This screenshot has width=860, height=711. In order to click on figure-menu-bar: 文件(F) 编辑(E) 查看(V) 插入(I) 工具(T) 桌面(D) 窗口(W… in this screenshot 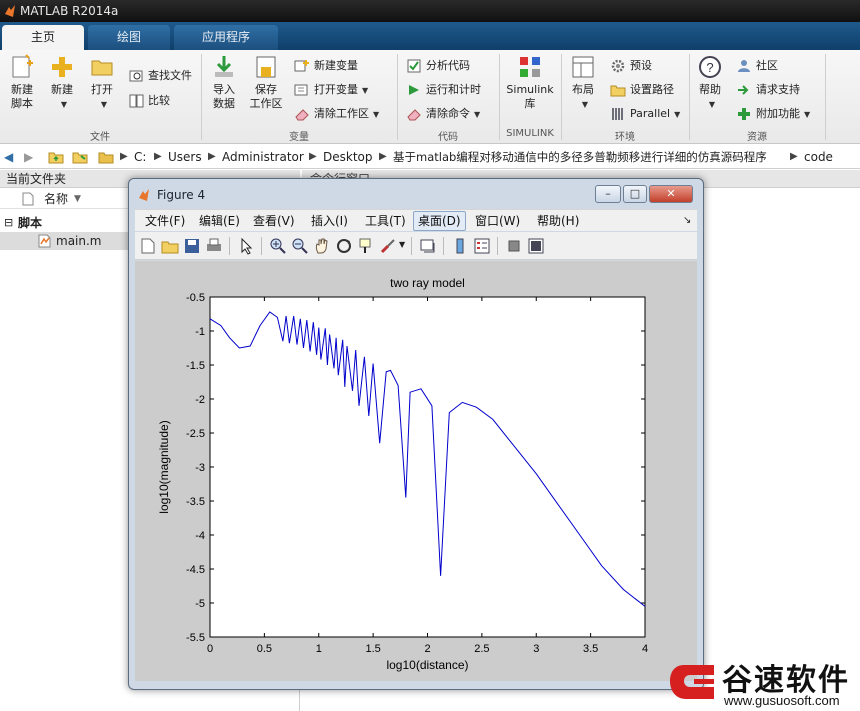, I will do `click(416, 220)`.